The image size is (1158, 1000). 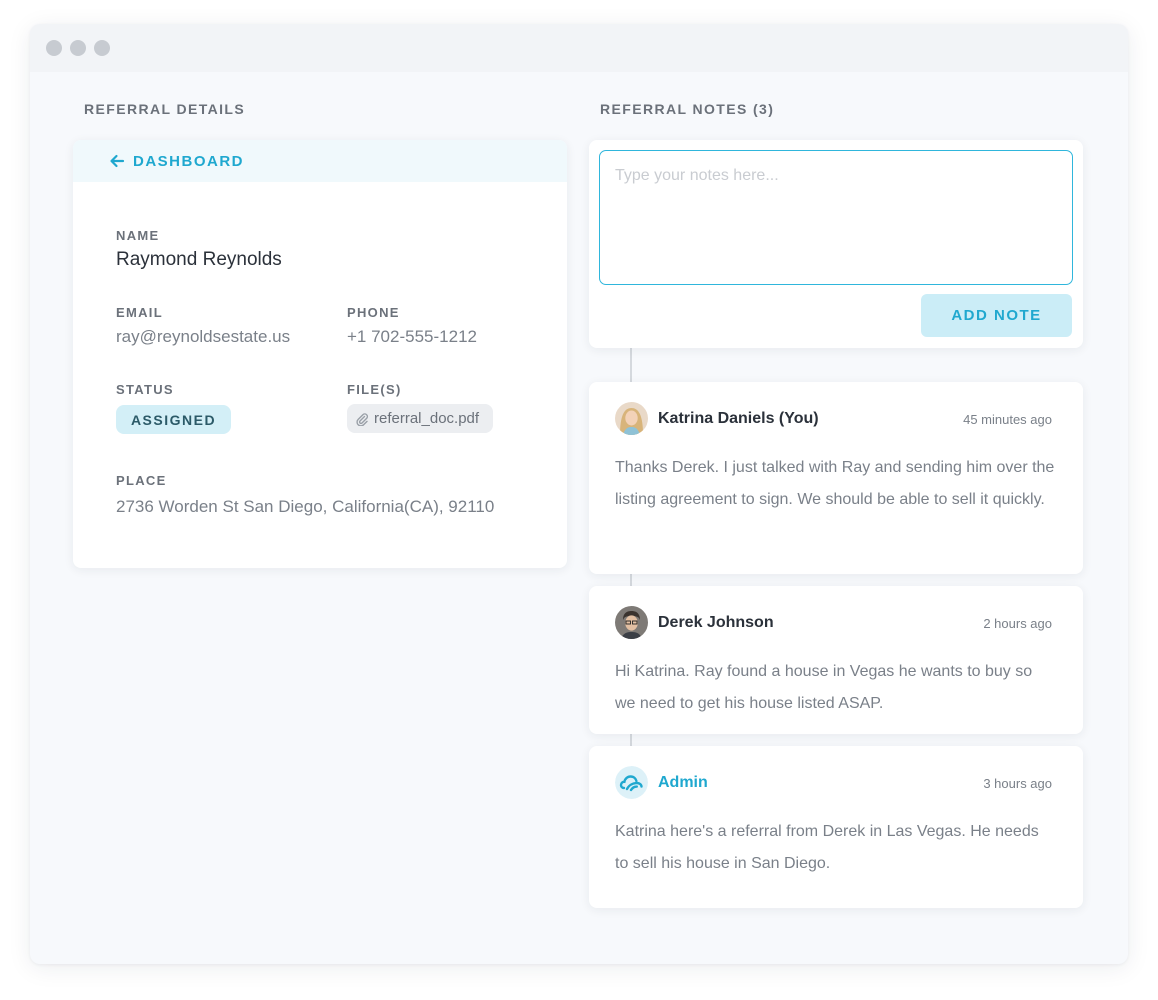 I want to click on window-control-minimize, so click(x=78, y=48).